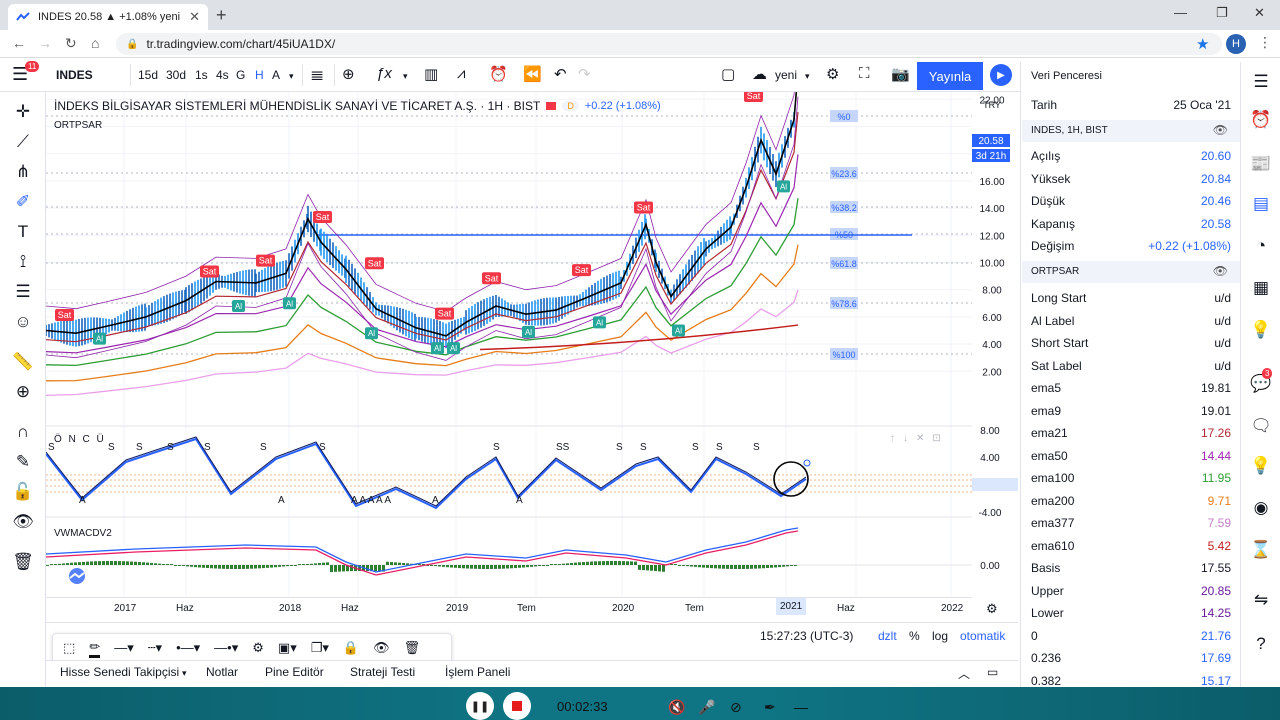 The width and height of the screenshot is (1280, 720). I want to click on minimize-icon: —, so click(1180, 12).